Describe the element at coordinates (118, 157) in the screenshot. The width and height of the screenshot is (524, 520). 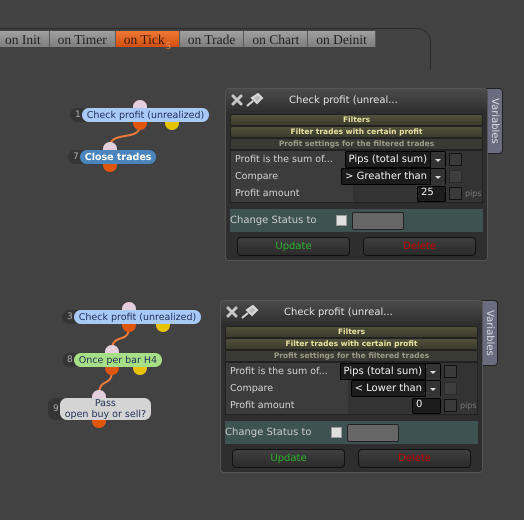
I see `node-label: Close trades` at that location.